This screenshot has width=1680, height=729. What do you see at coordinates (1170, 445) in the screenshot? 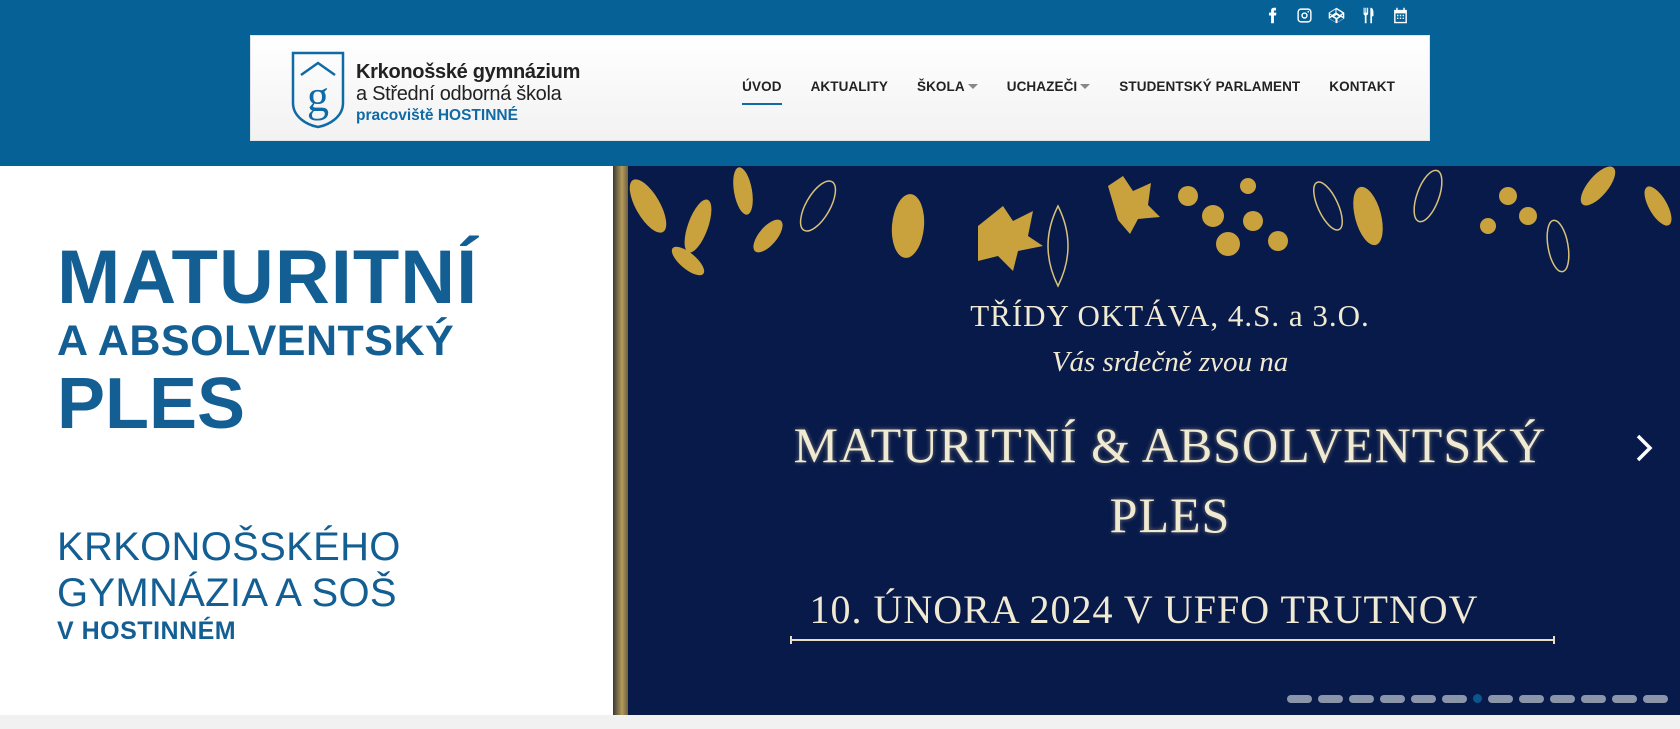
I see `slide-text-title: MATURITNÍ & ABSOLVENTSKÝ` at bounding box center [1170, 445].